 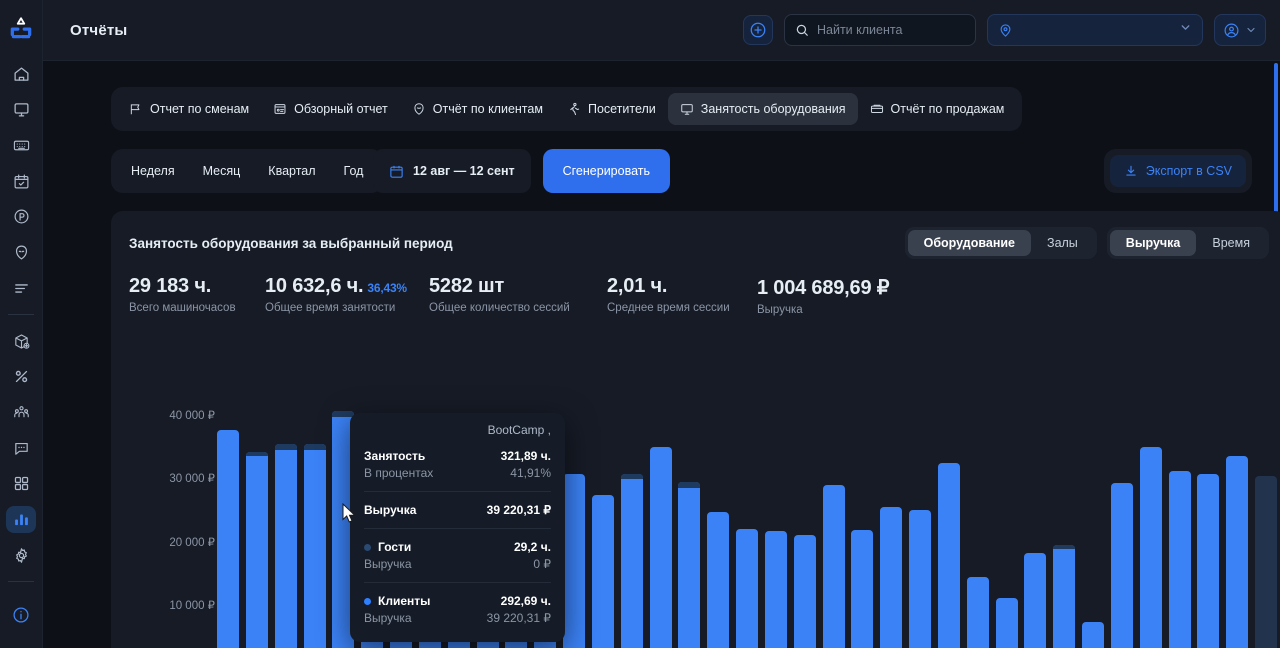 What do you see at coordinates (21, 181) in the screenshot?
I see `sidebar-item-calendar` at bounding box center [21, 181].